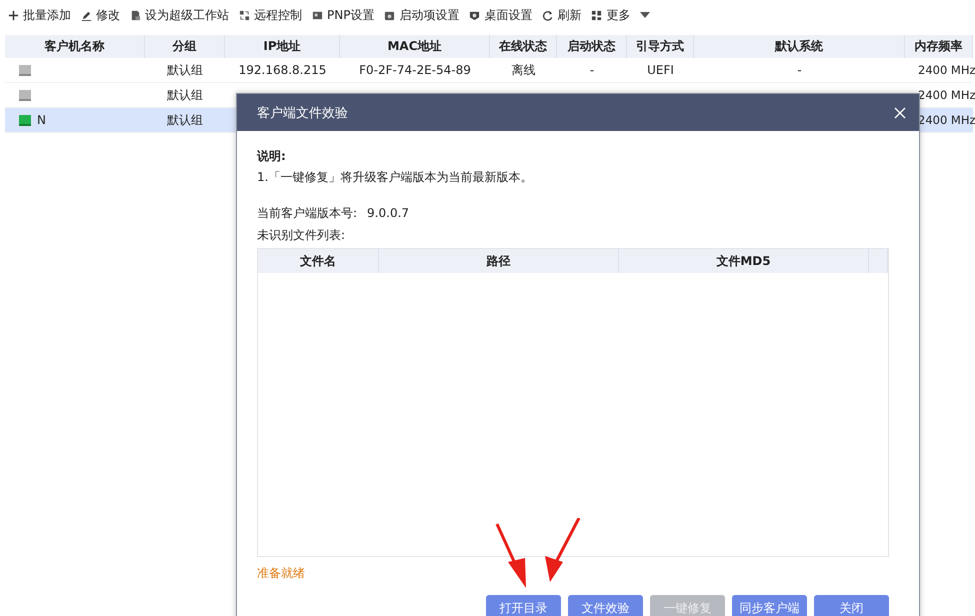 The image size is (975, 616). Describe the element at coordinates (388, 213) in the screenshot. I see `version-value: 9.0.0.7` at that location.